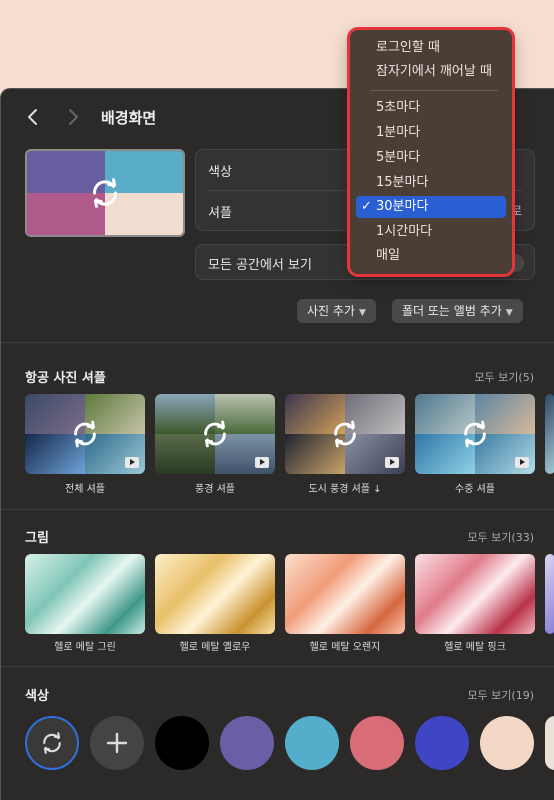  I want to click on menu-item-5sec: 5초마다, so click(431, 108).